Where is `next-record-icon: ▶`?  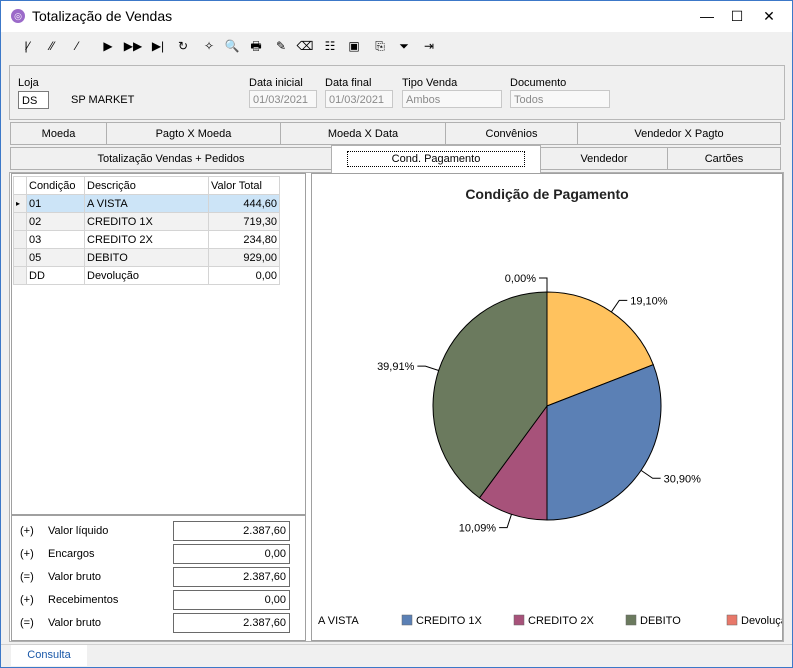 next-record-icon: ▶ is located at coordinates (108, 46).